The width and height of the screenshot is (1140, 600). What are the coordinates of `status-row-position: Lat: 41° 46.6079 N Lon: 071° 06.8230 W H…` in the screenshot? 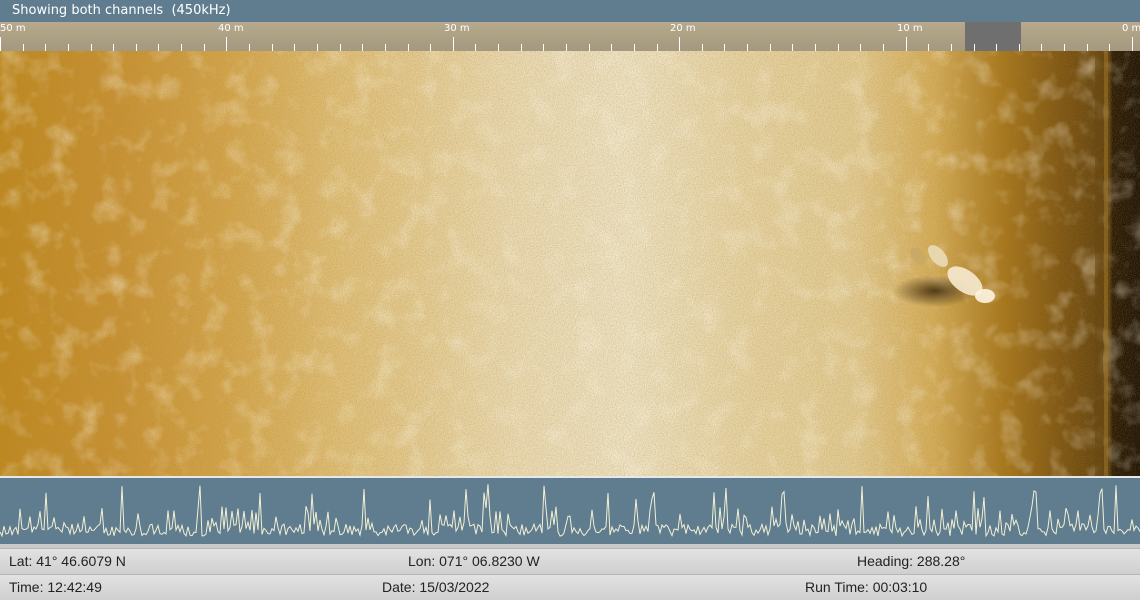 It's located at (570, 561).